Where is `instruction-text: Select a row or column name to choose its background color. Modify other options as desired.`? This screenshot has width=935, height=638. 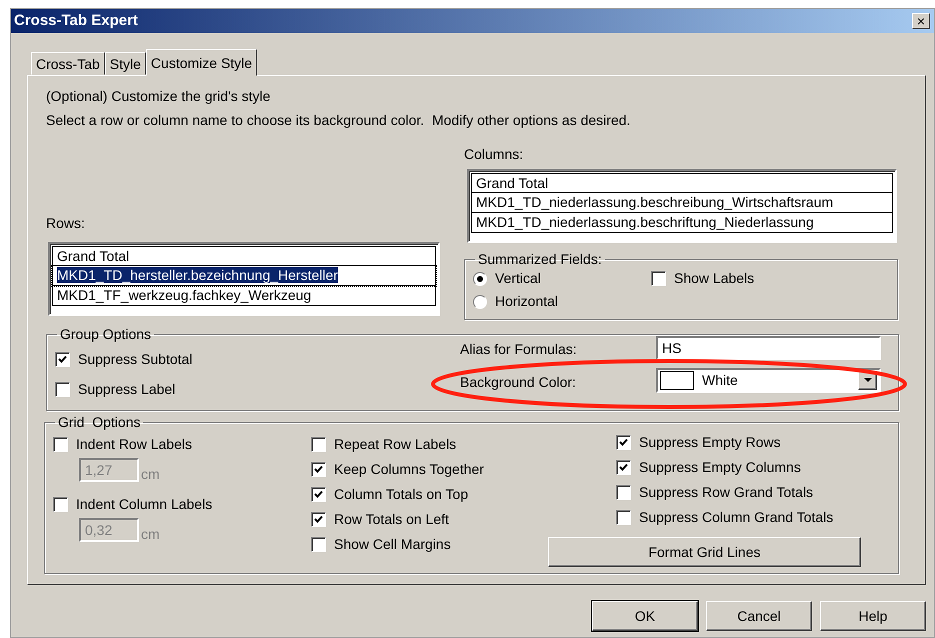
instruction-text: Select a row or column name to choose its background color. Modify other options as desired. is located at coordinates (339, 120).